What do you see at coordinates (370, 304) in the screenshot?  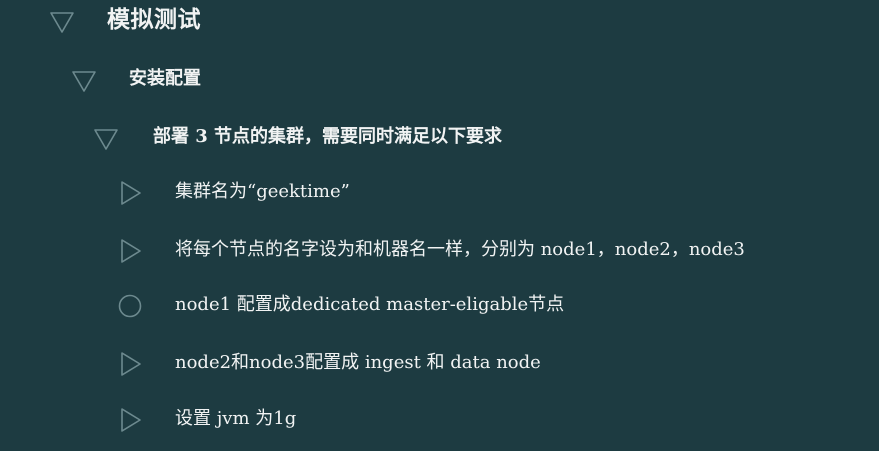 I see `requirement-text: node1 配置成dedicated master-eligable节点` at bounding box center [370, 304].